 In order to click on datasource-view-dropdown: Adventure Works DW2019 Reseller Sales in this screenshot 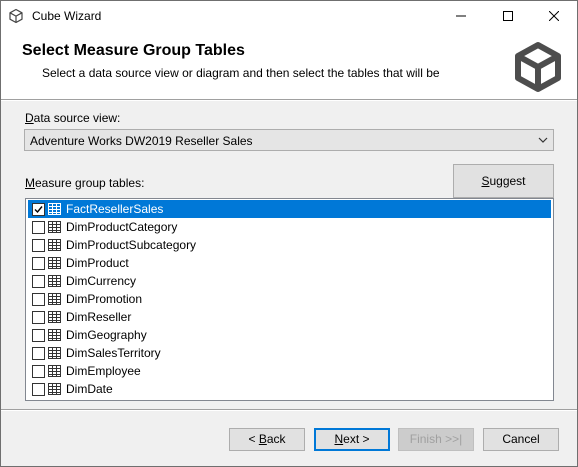, I will do `click(289, 140)`.